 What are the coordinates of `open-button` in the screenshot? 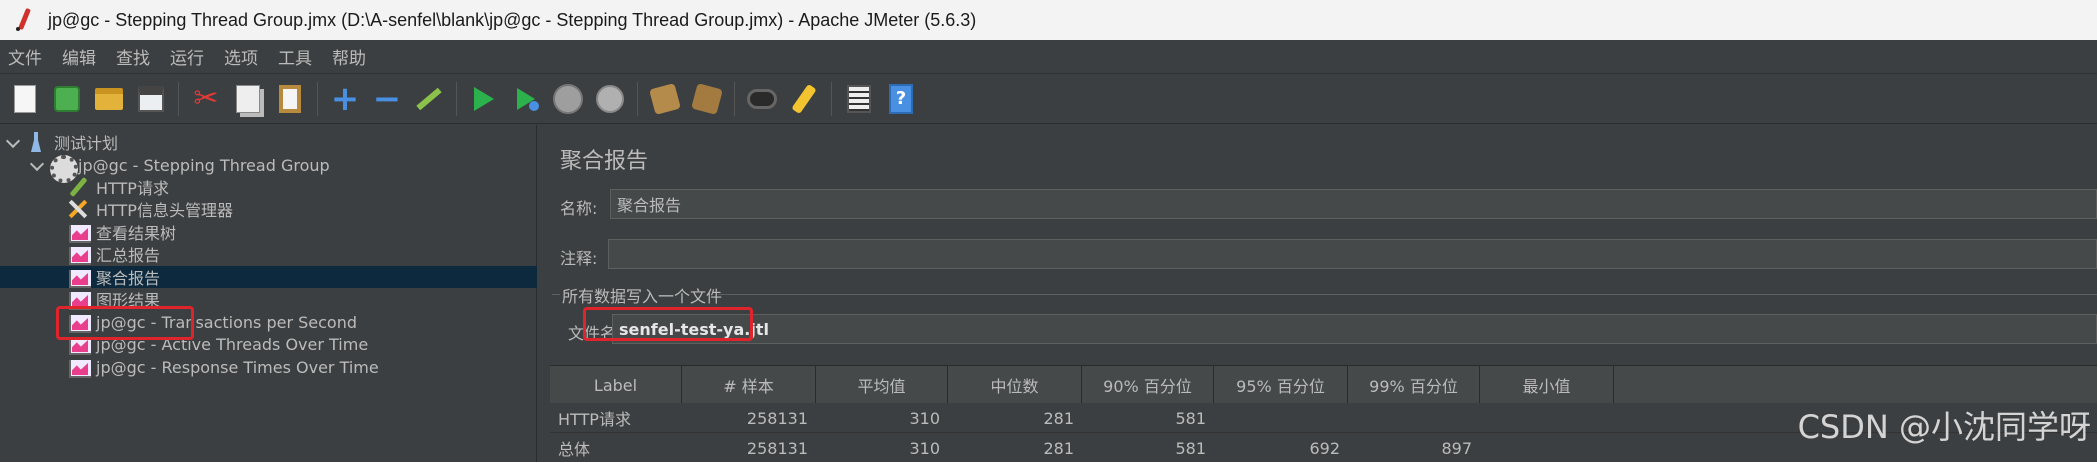 It's located at (109, 99).